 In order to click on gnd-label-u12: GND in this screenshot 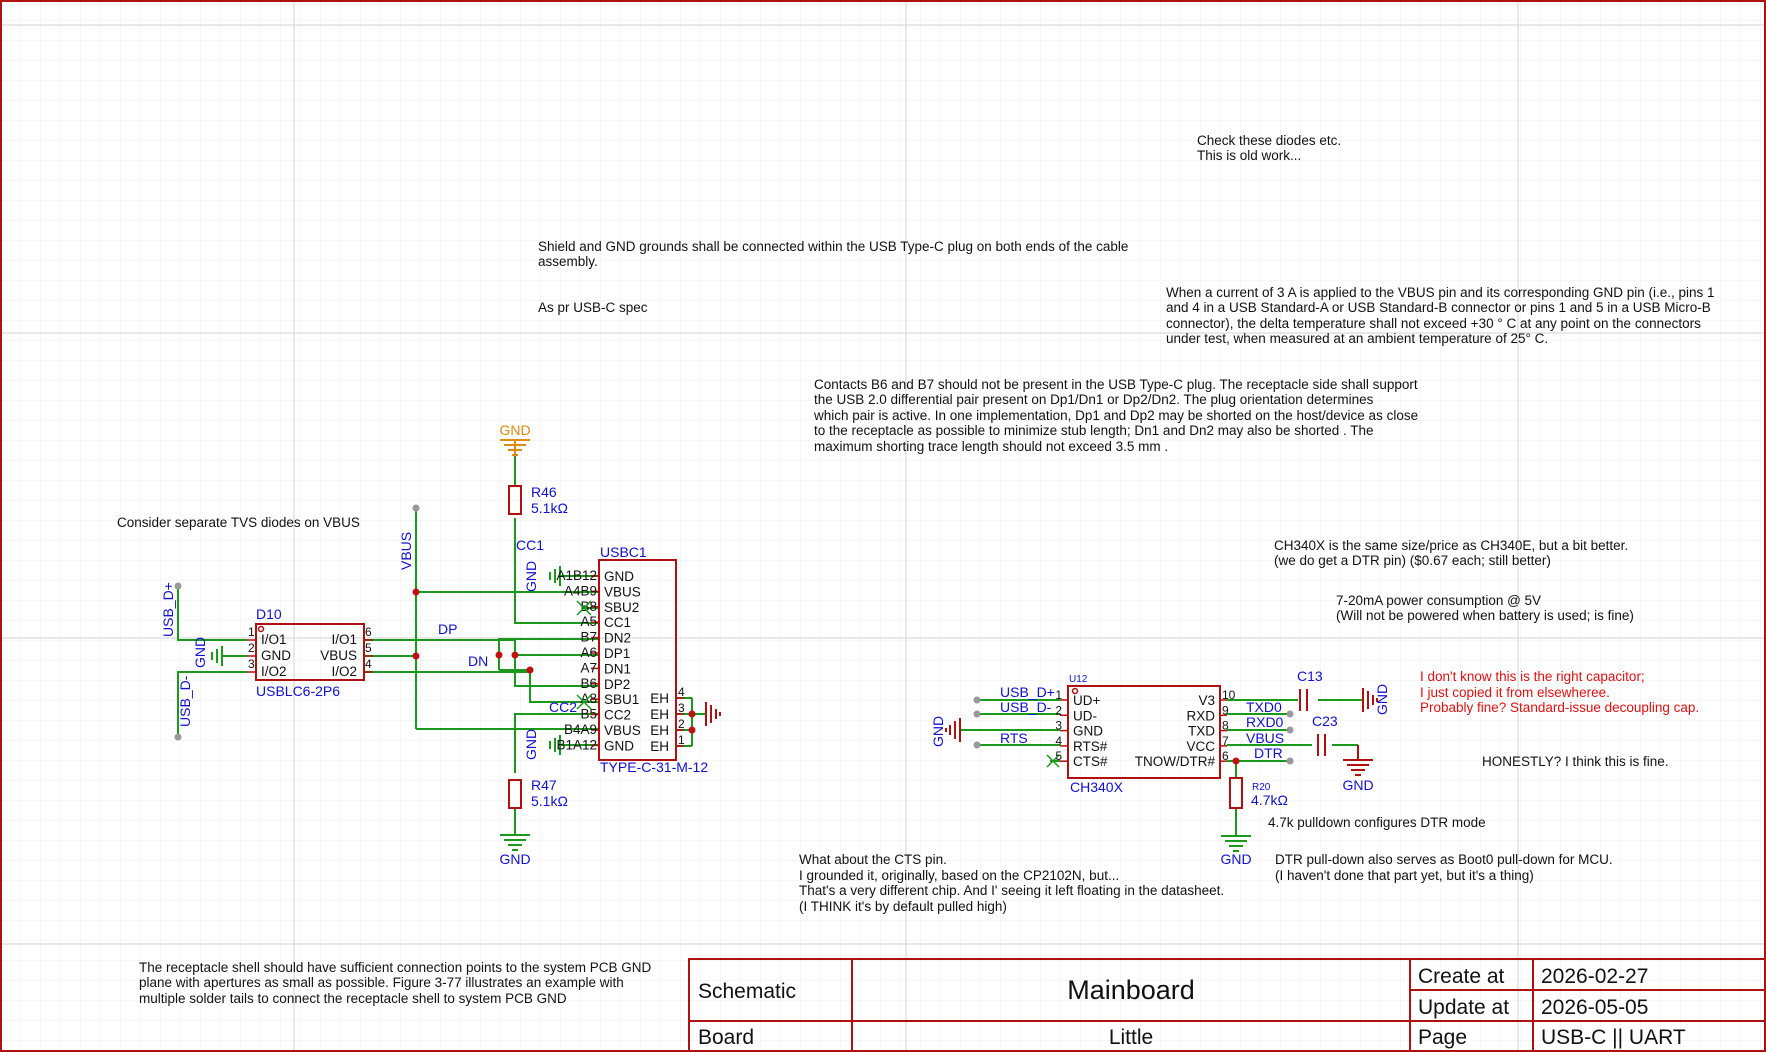, I will do `click(938, 731)`.